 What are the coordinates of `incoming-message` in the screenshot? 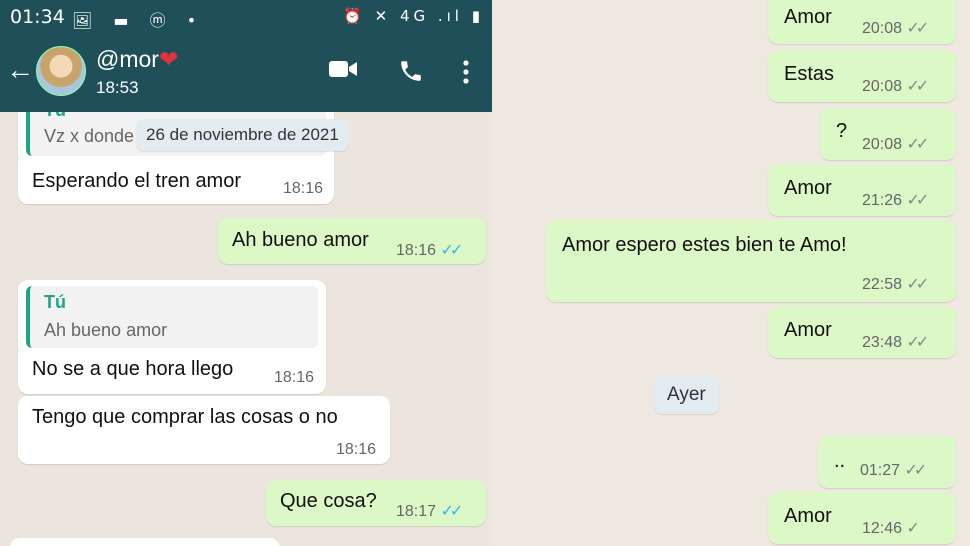 It's located at (145, 542).